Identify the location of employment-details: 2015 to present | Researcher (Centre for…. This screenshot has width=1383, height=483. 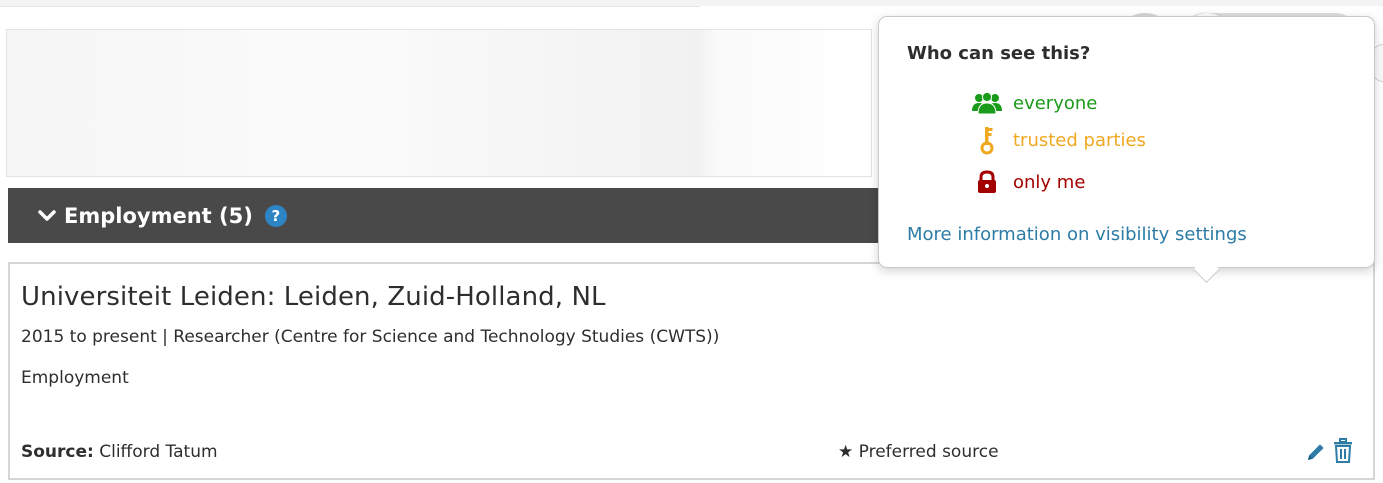
(370, 337).